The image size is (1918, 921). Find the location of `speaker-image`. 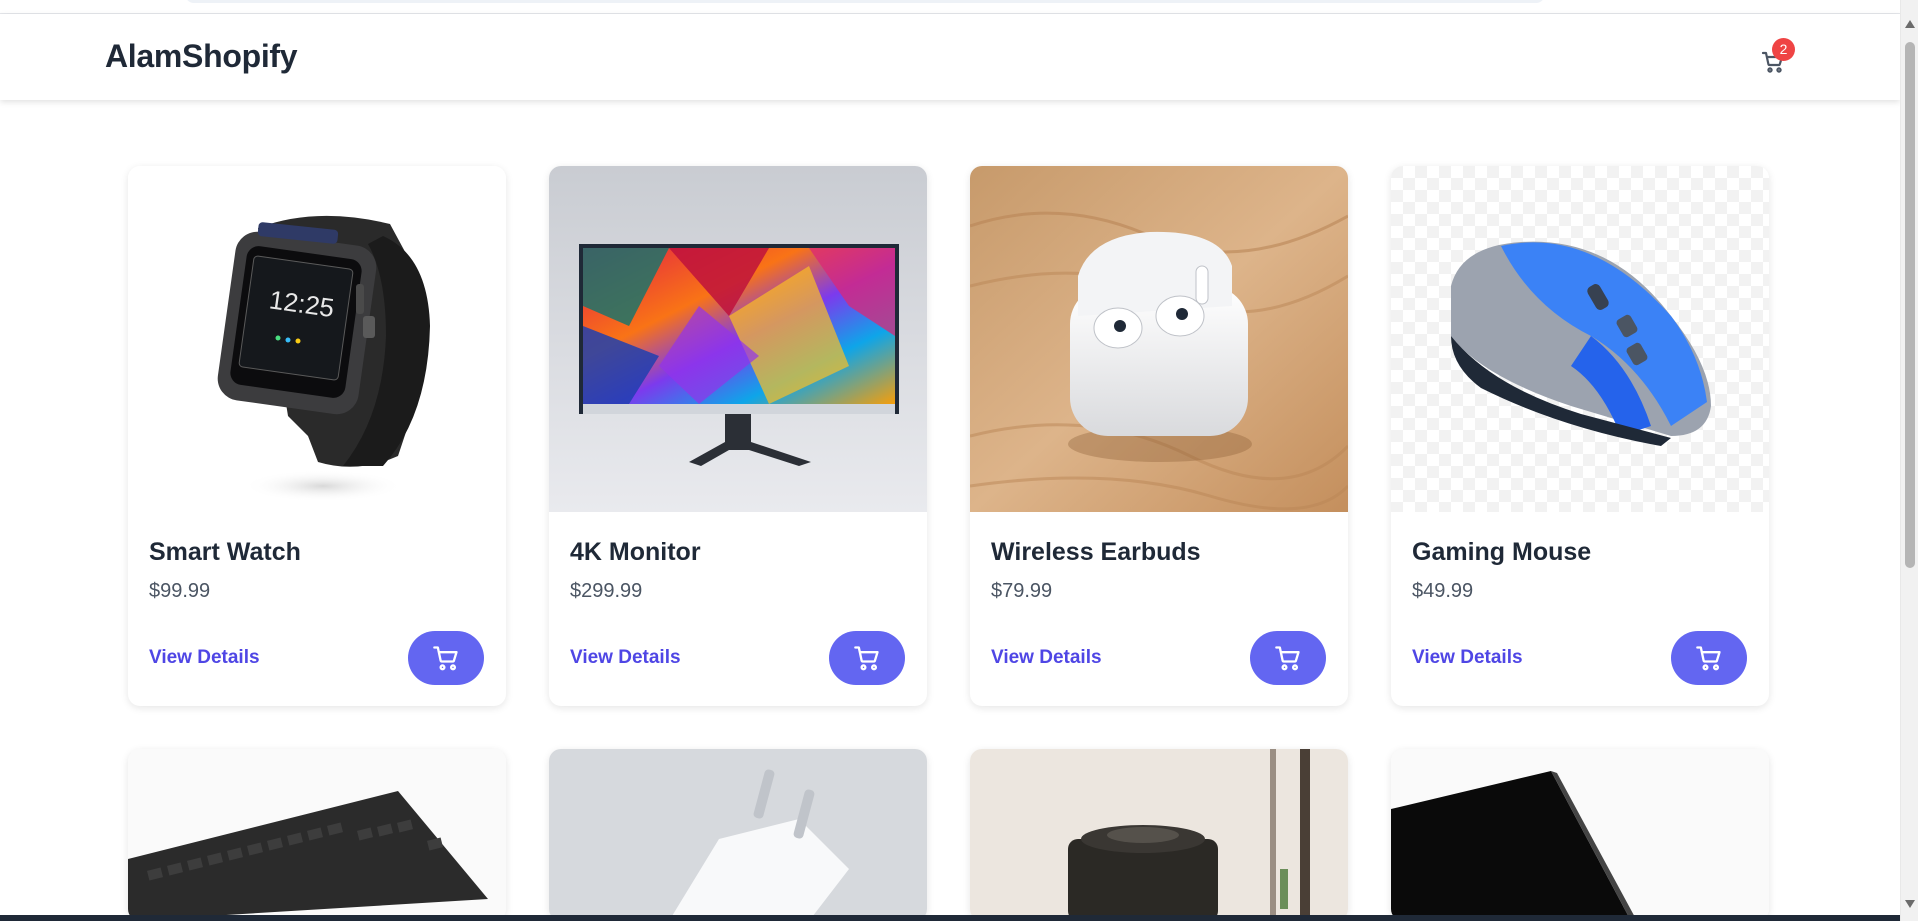

speaker-image is located at coordinates (1159, 835).